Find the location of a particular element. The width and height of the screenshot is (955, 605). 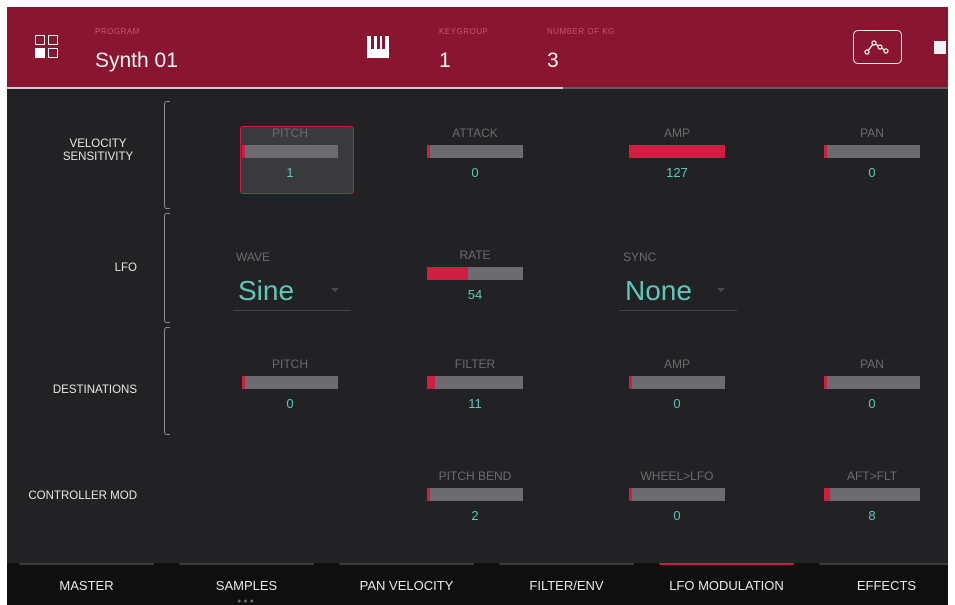

number-of-kg-label: NUMBER OF KG is located at coordinates (581, 31).